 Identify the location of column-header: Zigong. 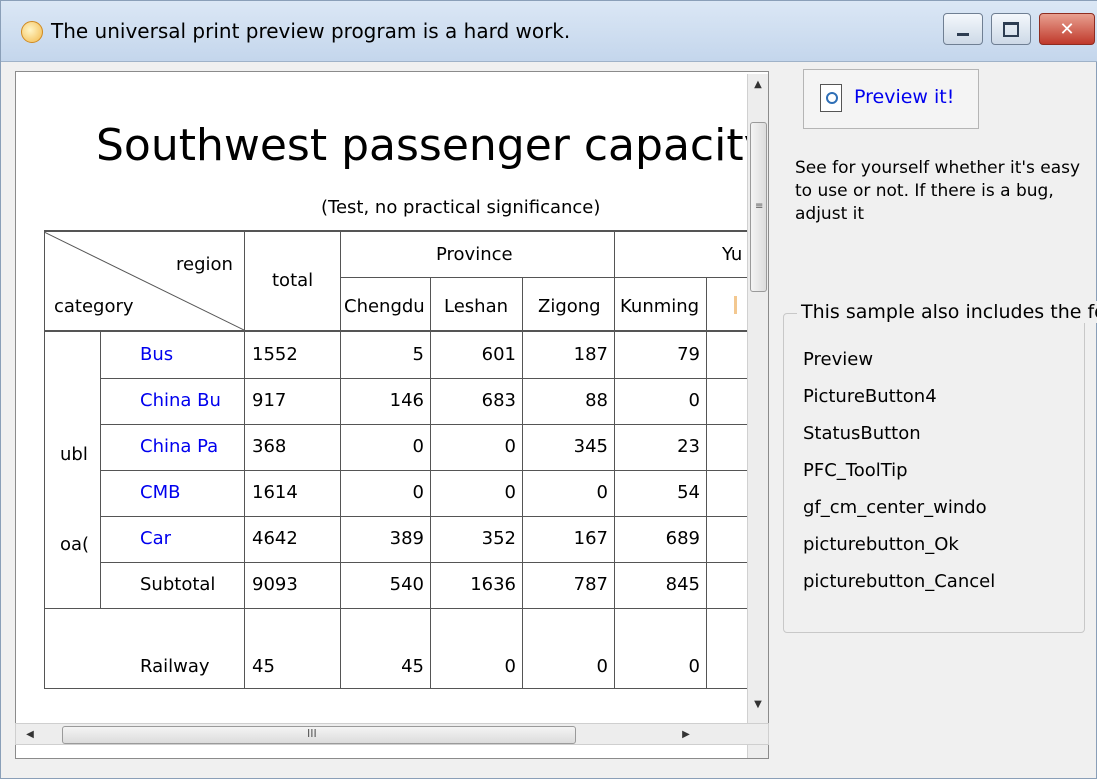
(569, 306).